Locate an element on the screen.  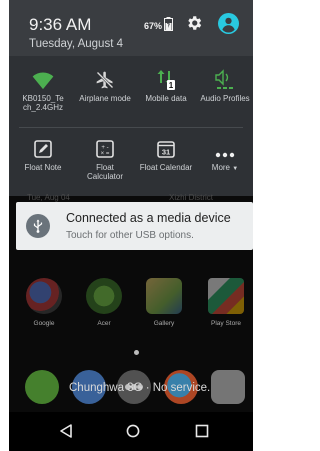
float-calendar-icon: 31 is located at coordinates (166, 149).